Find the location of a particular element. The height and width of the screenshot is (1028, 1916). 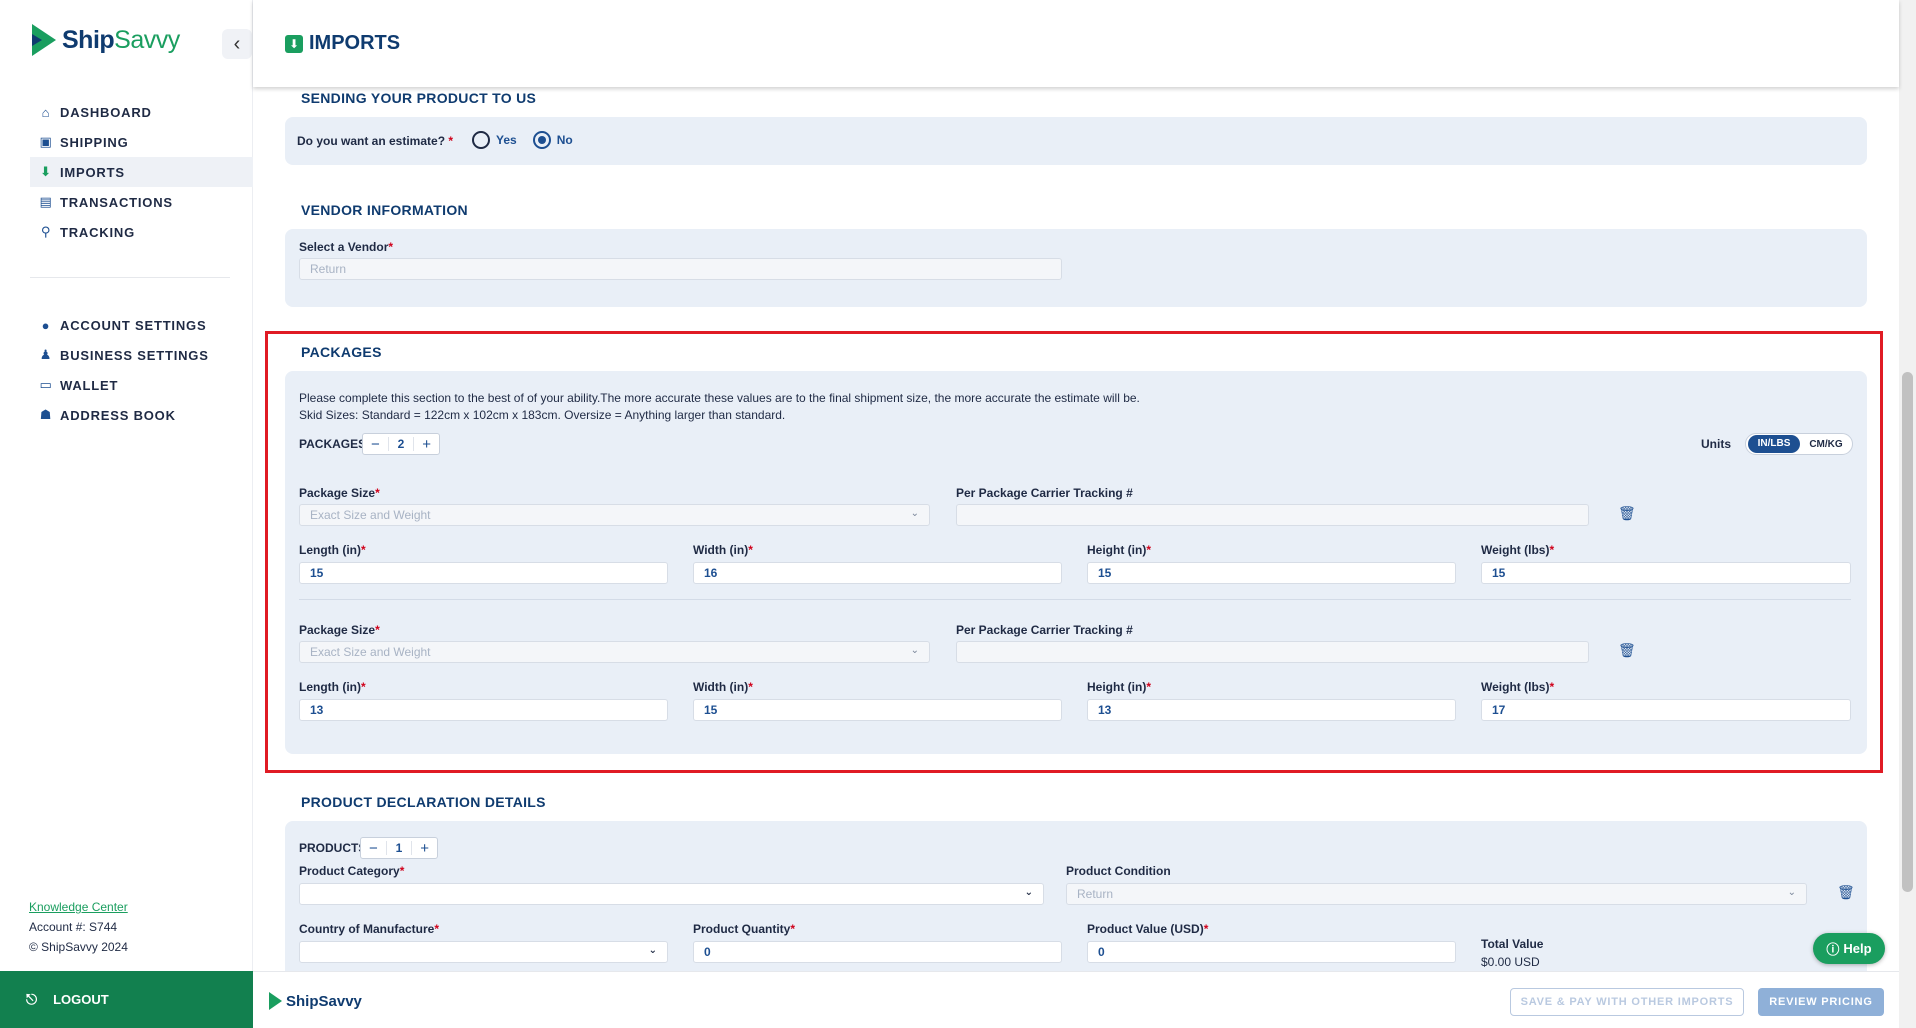

increment-packages-button: + is located at coordinates (426, 444).